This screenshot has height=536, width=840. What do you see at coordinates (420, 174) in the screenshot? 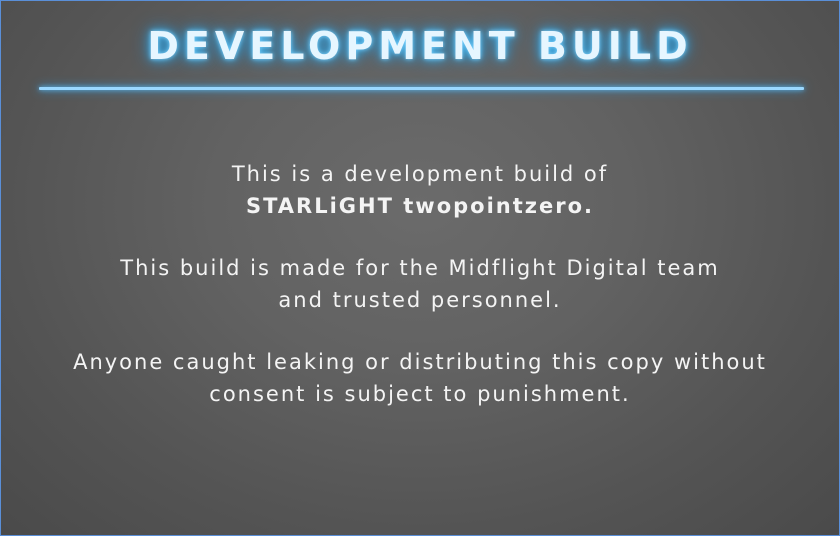
I see `notice-line: This is a development build of` at bounding box center [420, 174].